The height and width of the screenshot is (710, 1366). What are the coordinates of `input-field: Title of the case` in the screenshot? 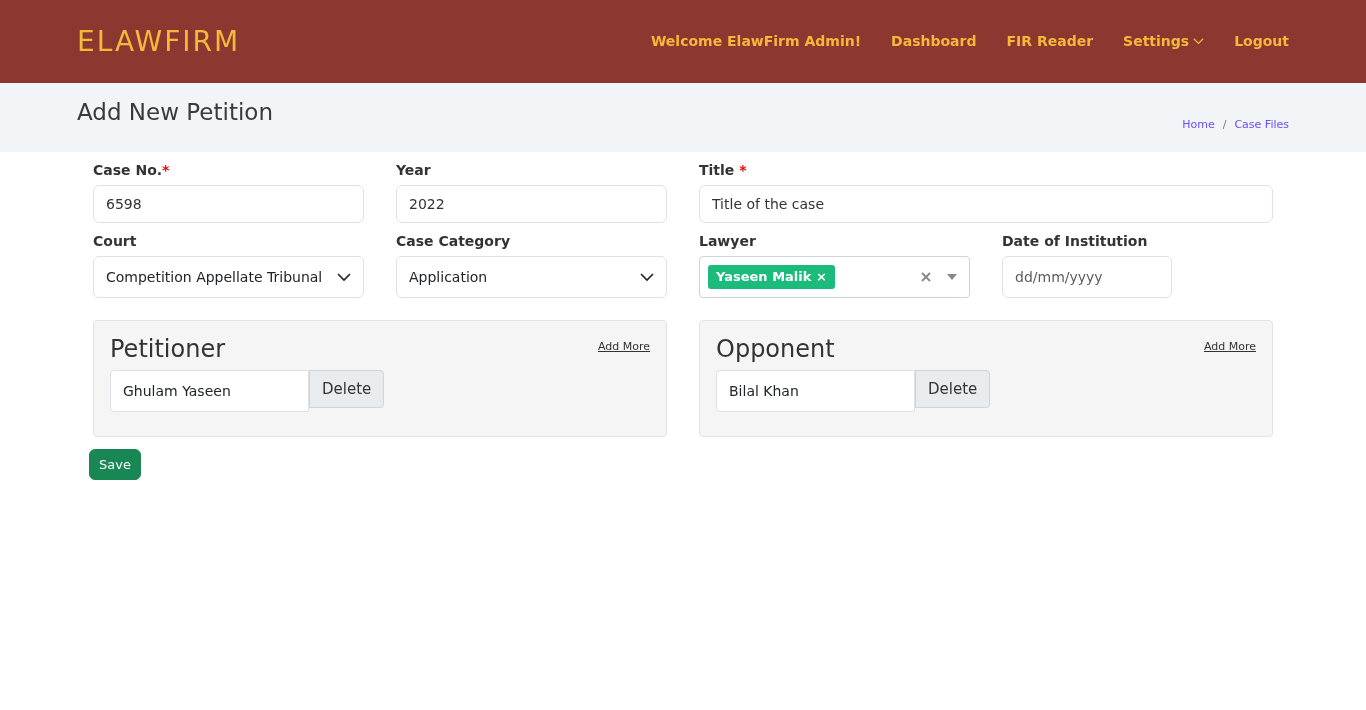 It's located at (986, 204).